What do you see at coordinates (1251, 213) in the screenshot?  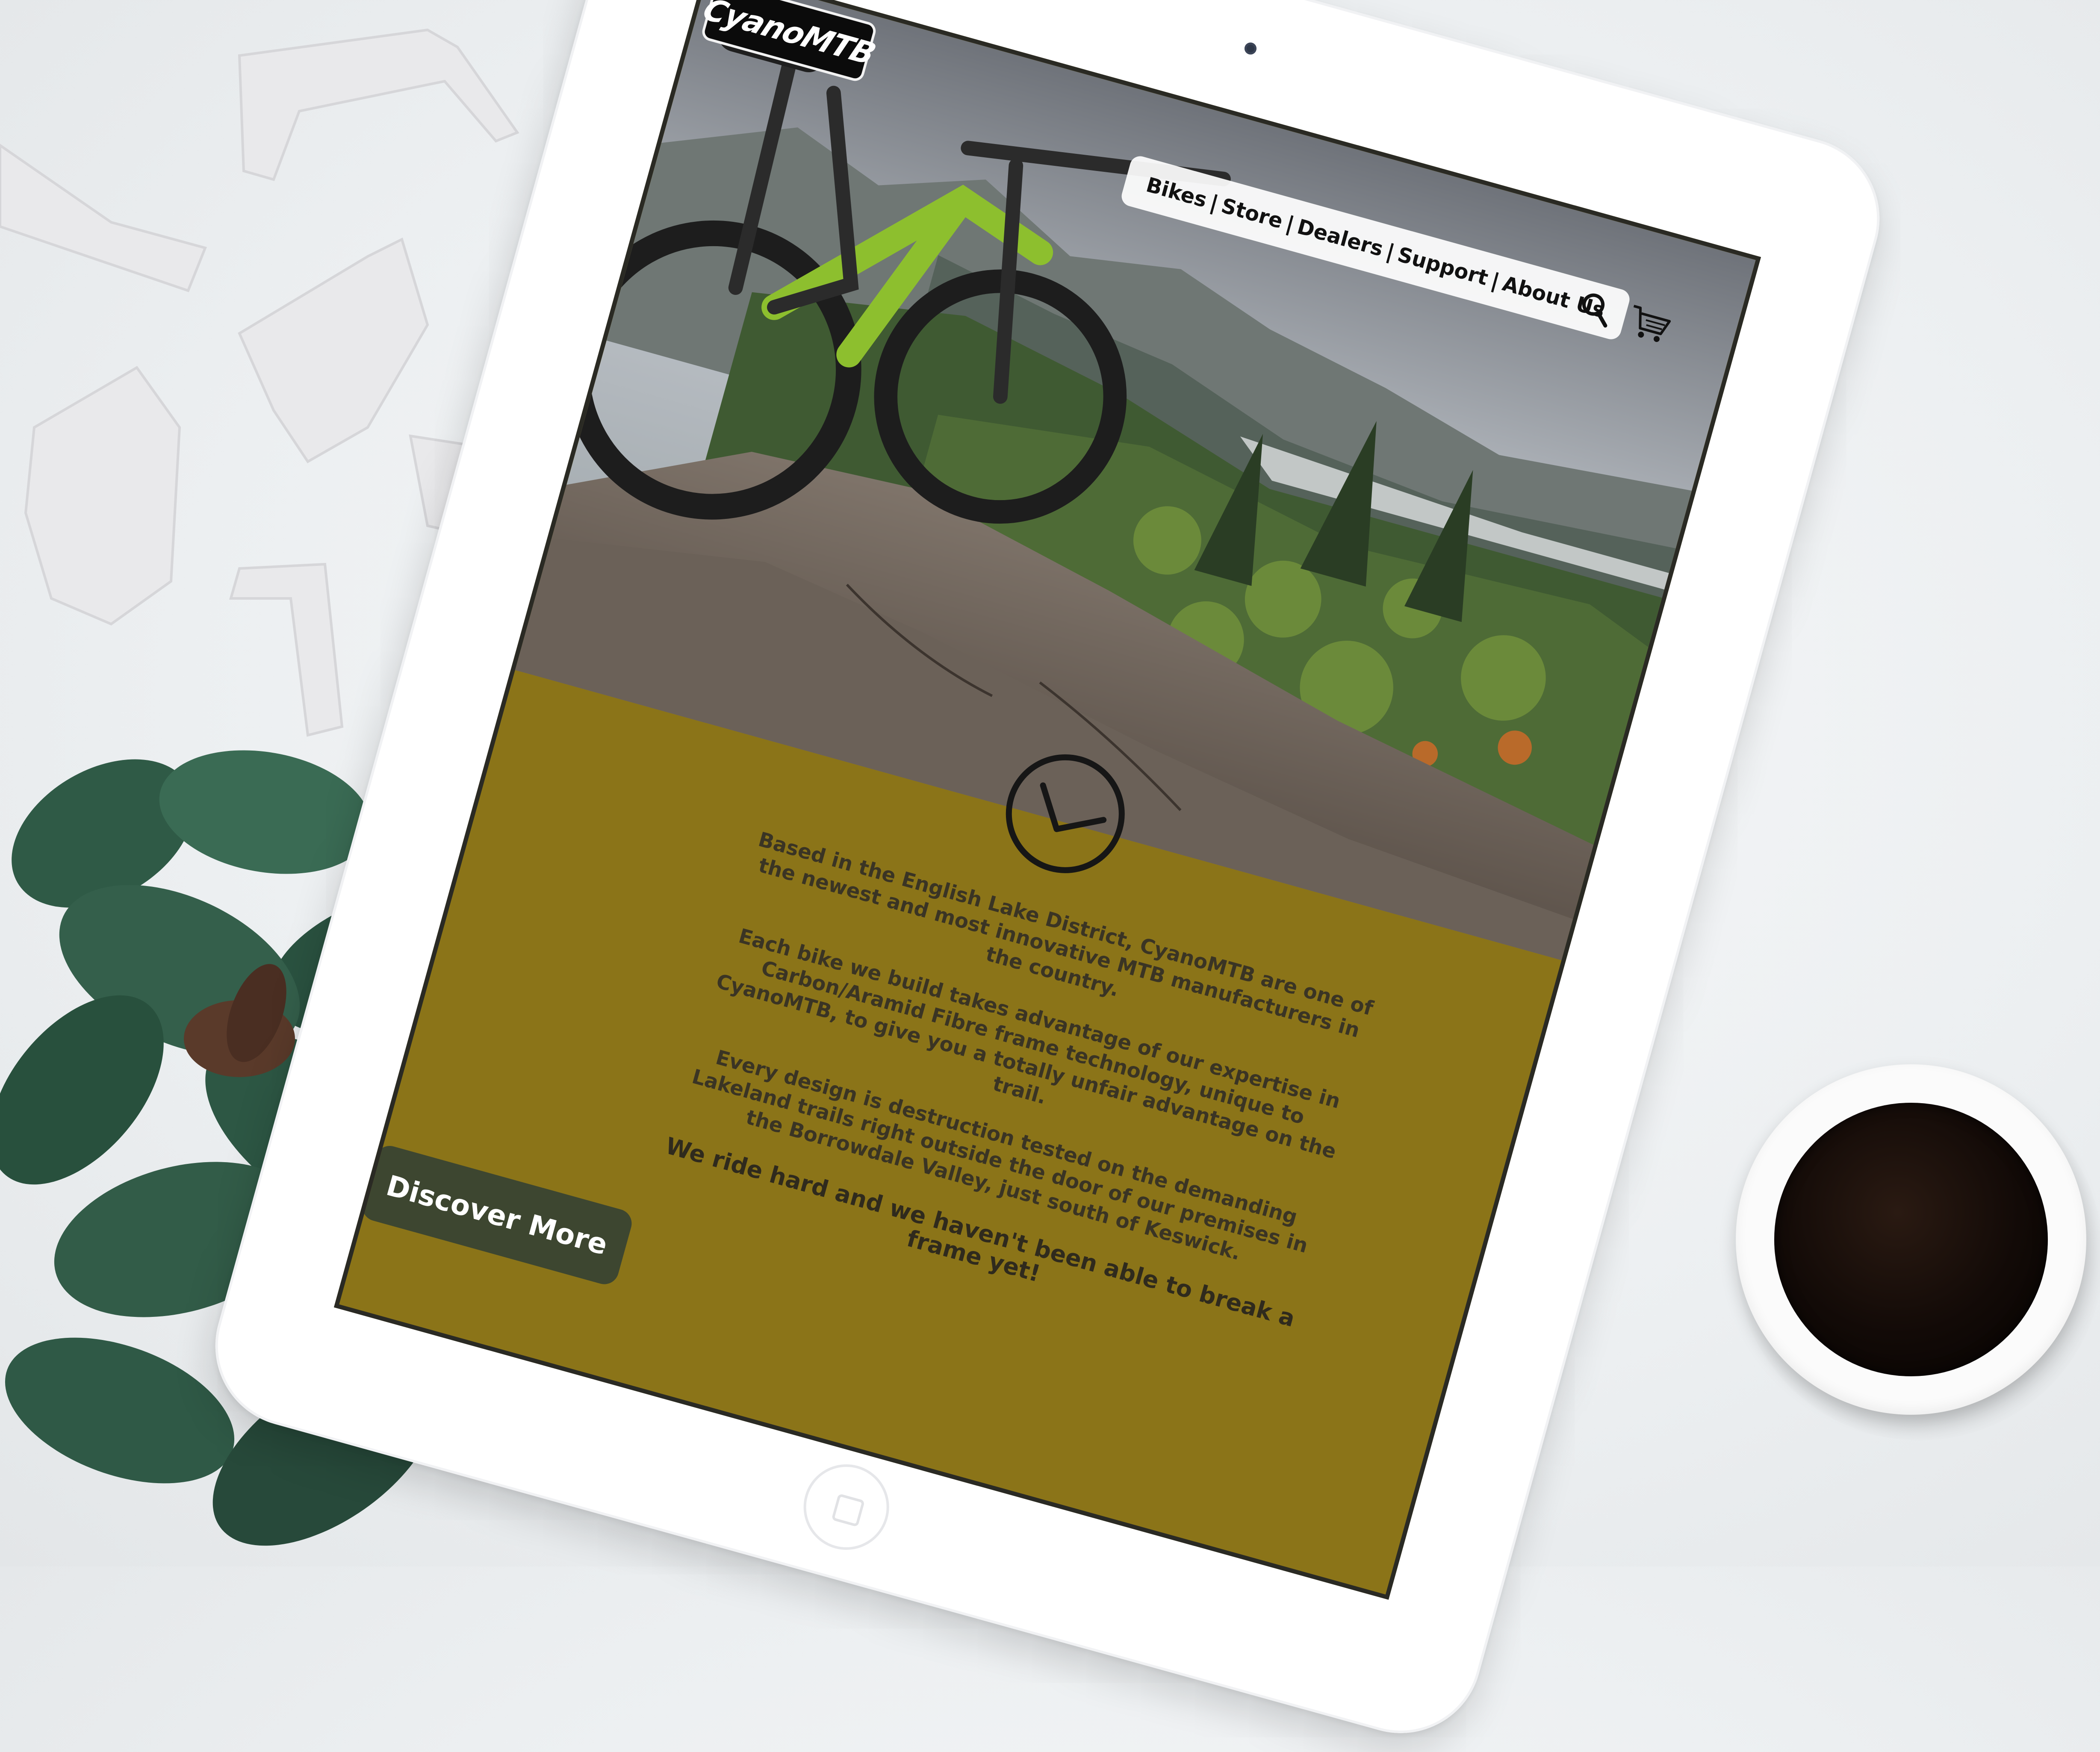 I see `nav-item-store: Store` at bounding box center [1251, 213].